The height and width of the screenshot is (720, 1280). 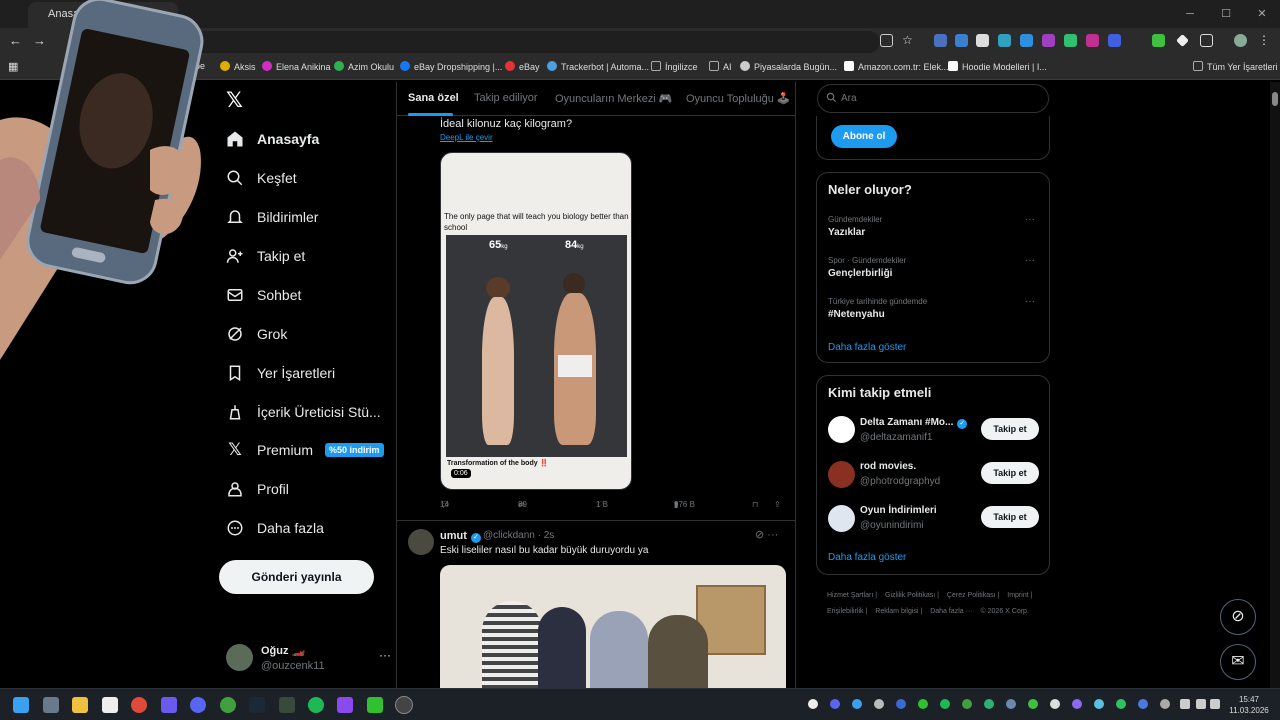 What do you see at coordinates (973, 596) in the screenshot?
I see `footer-link: Çerez Politikası |` at bounding box center [973, 596].